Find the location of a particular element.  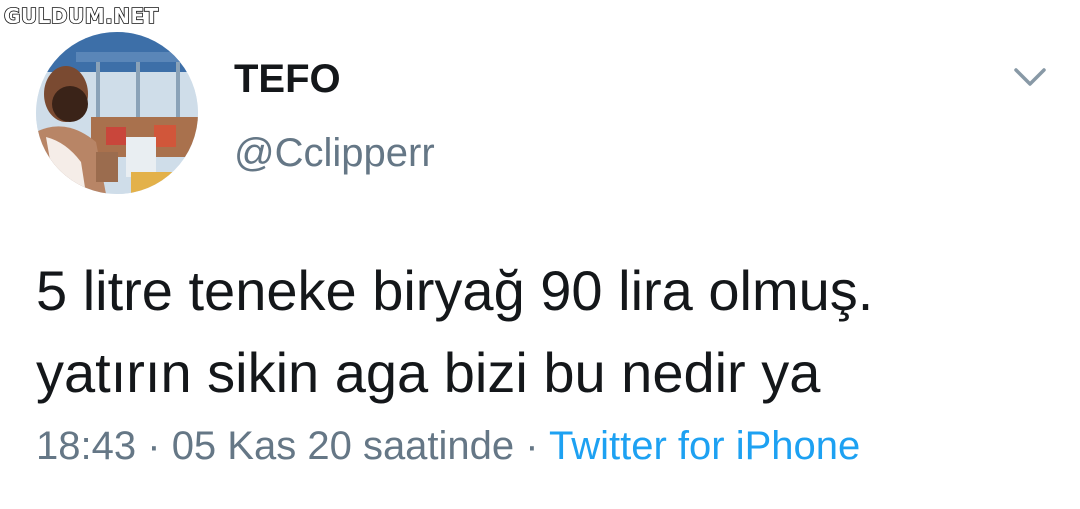

display-name: TEFO is located at coordinates (287, 79).